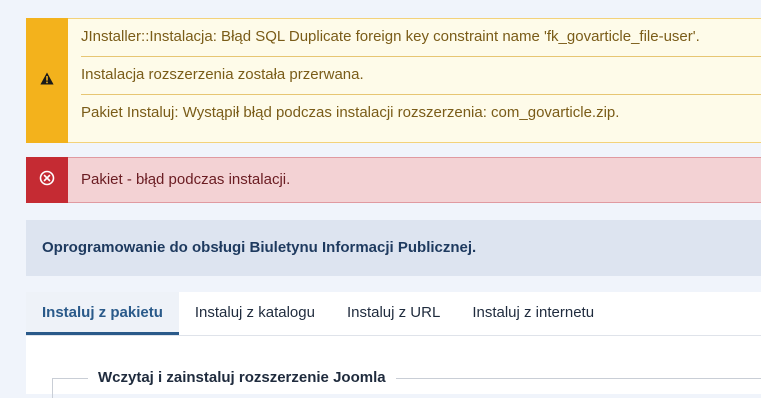 The height and width of the screenshot is (398, 761). I want to click on error-message: Pakiet - błąd podczas instalacji., so click(186, 179).